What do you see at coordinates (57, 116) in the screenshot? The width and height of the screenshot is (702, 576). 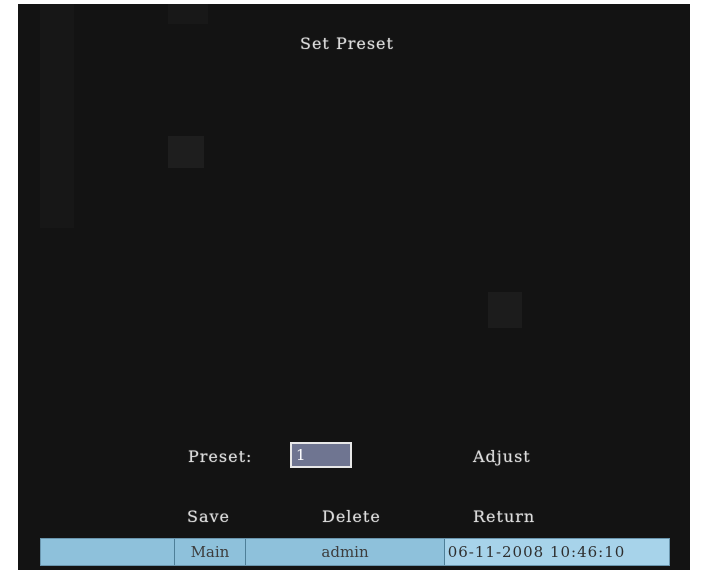 I see `video-artifact-left-band` at bounding box center [57, 116].